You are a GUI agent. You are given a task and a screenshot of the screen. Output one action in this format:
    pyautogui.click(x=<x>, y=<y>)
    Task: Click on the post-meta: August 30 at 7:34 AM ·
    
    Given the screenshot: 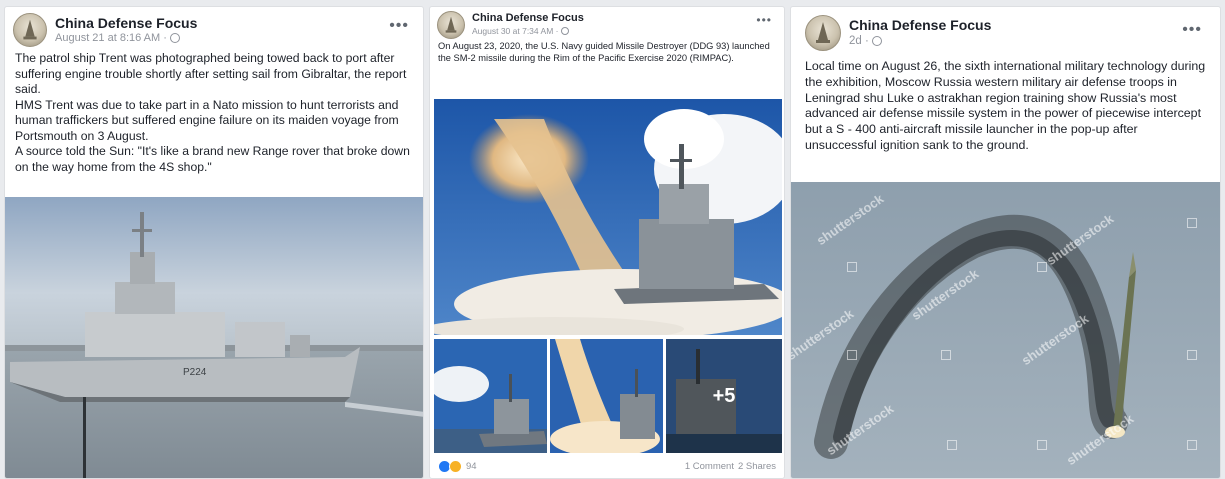 What is the action you would take?
    pyautogui.click(x=521, y=31)
    